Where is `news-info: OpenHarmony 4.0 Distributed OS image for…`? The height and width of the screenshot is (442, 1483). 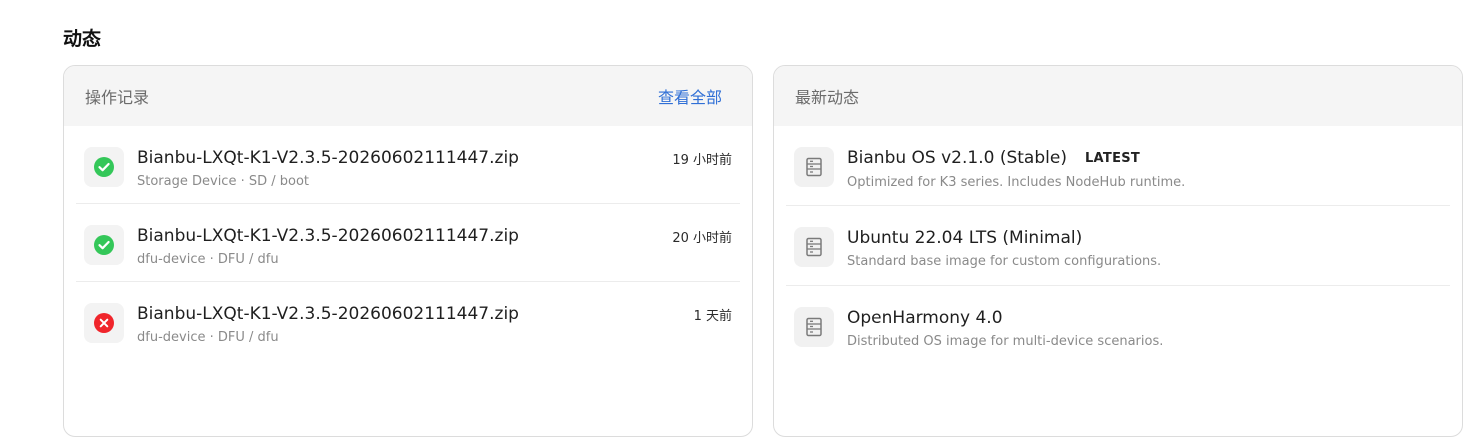 news-info: OpenHarmony 4.0 Distributed OS image for… is located at coordinates (1144, 328).